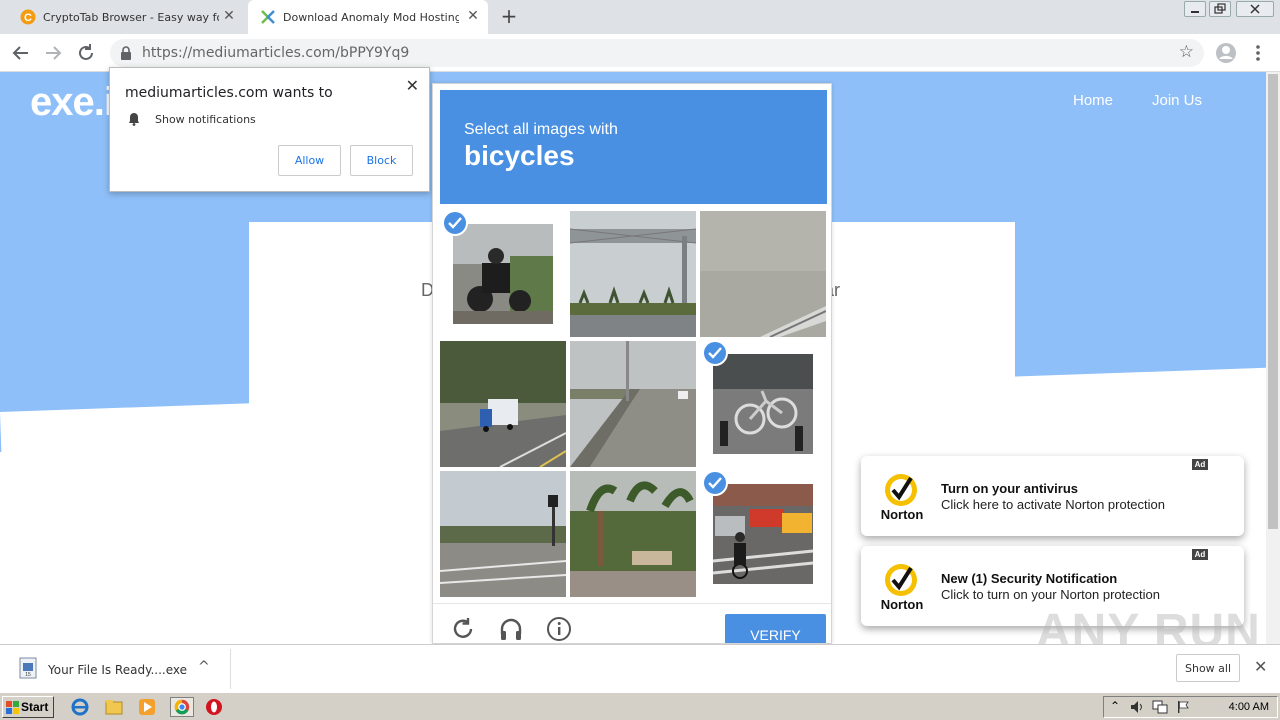  Describe the element at coordinates (519, 155) in the screenshot. I see `captcha-target: bicycles` at that location.